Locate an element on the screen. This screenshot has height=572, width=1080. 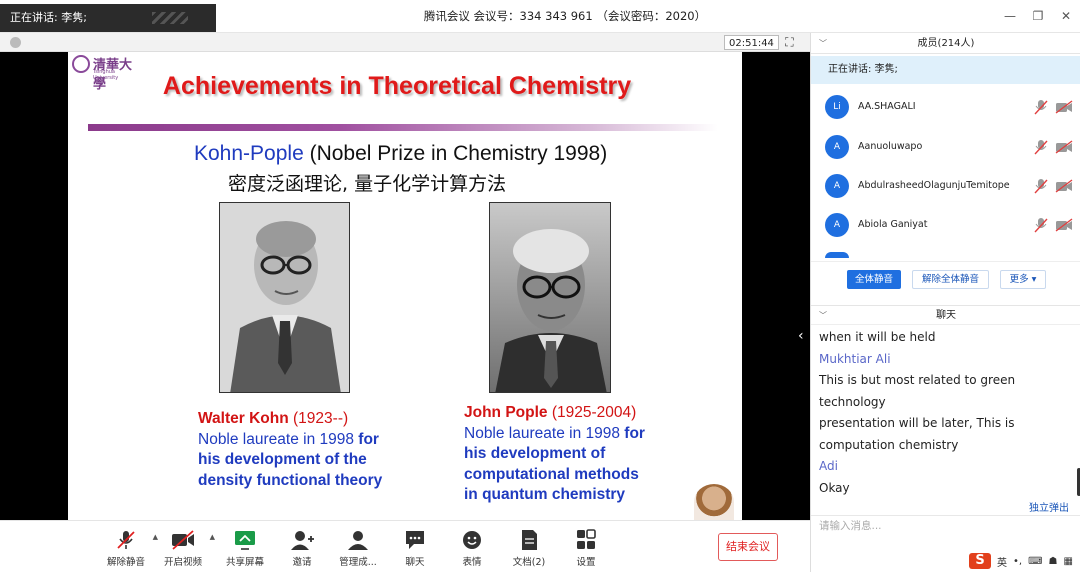
walter-kohn-photo is located at coordinates (284, 297).